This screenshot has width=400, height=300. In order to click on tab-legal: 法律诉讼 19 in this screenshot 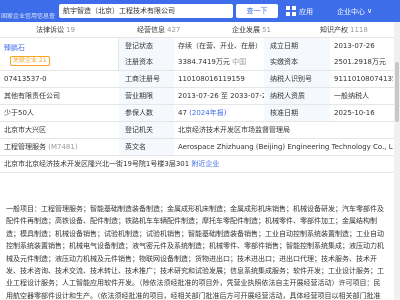, I will do `click(55, 30)`.